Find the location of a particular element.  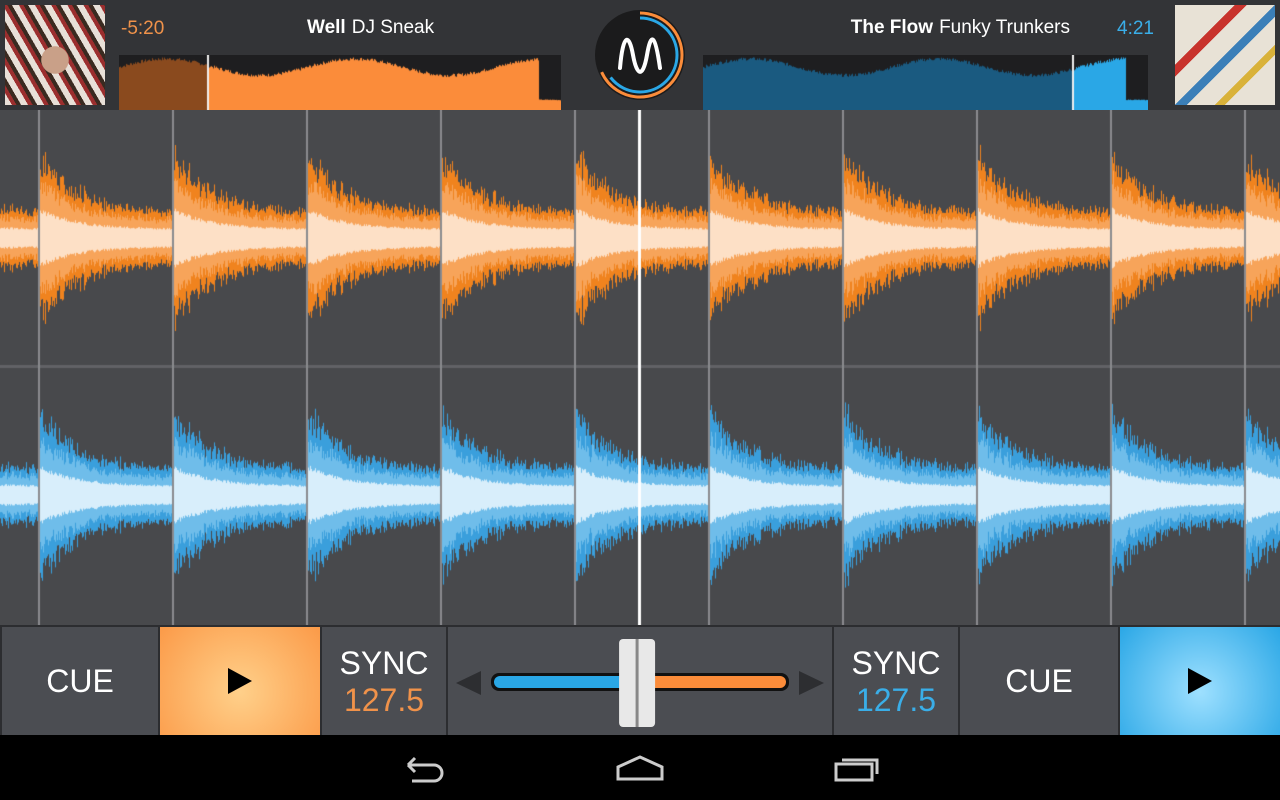

left-cue-button: CUE is located at coordinates (80, 681).